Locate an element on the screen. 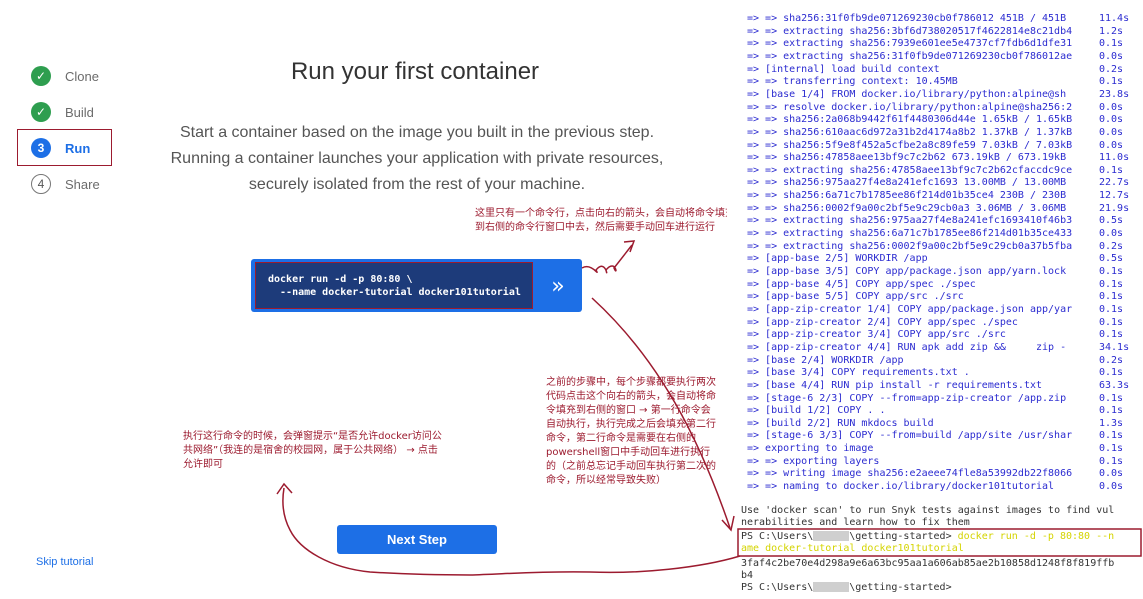 The image size is (1143, 599). run-in-terminal-button: » is located at coordinates (558, 286).